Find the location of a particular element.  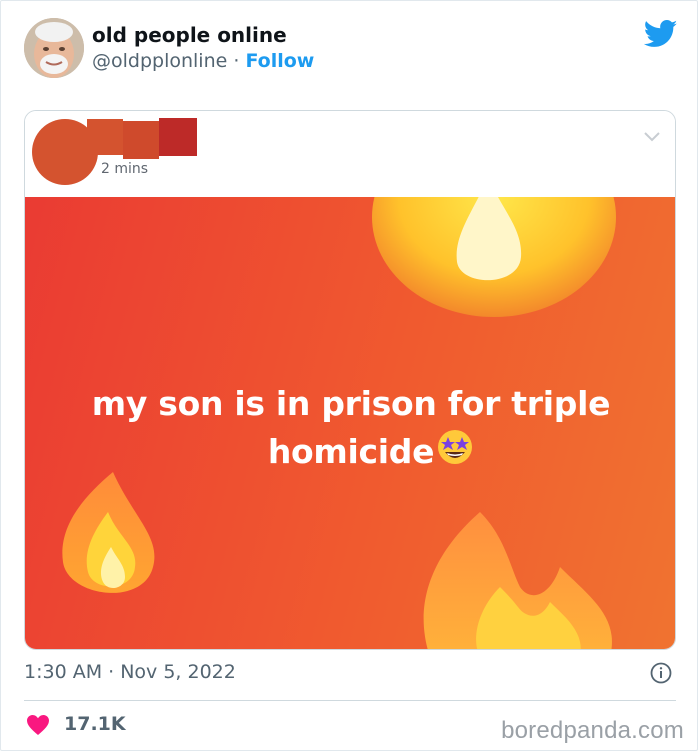

embedded-post-header: 2 mins is located at coordinates (350, 154).